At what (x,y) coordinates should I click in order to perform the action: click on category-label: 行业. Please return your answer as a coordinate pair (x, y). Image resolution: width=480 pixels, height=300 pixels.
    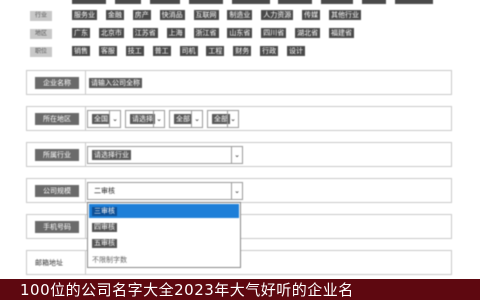
    Looking at the image, I should click on (41, 16).